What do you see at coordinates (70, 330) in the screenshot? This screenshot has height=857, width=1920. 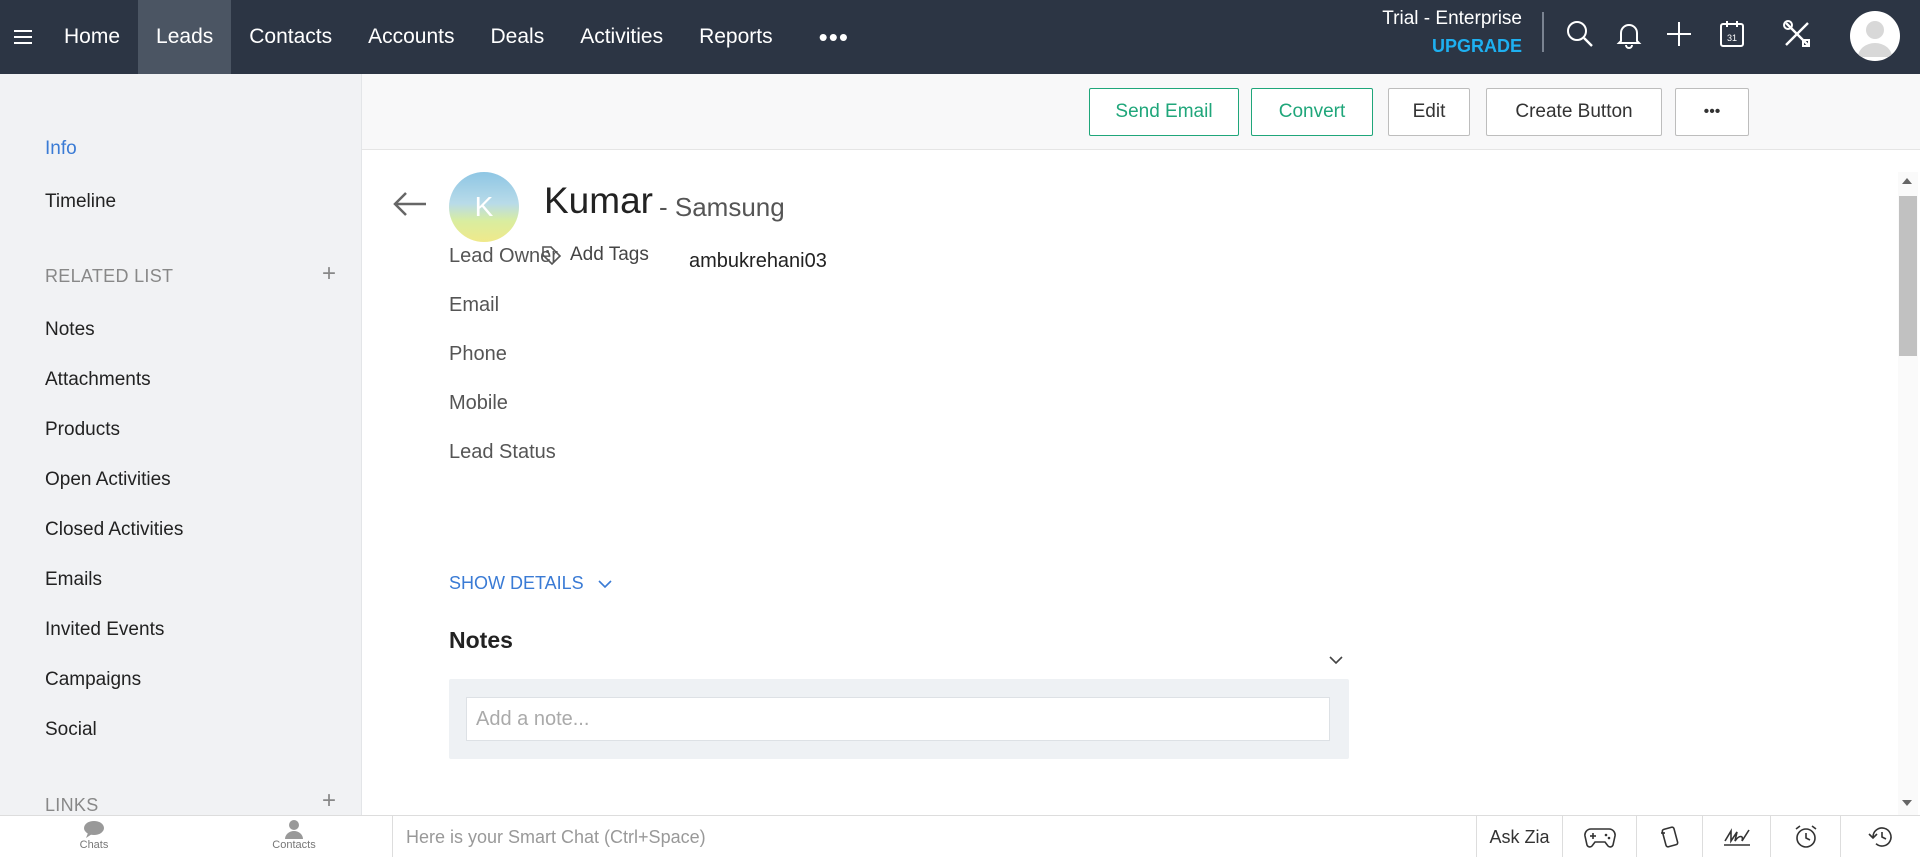 I see `sidebar-item-notes: Notes` at bounding box center [70, 330].